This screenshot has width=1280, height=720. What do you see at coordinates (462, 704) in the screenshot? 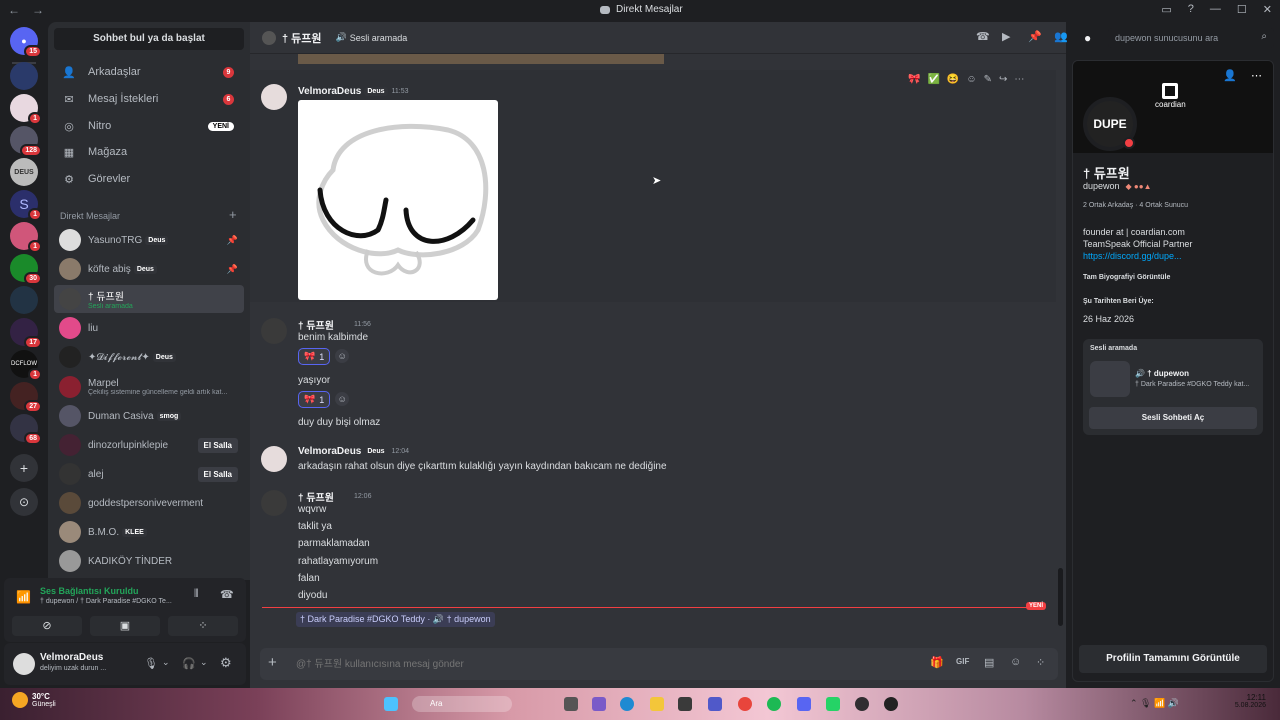
I see `taskbar-search: Ara` at bounding box center [462, 704].